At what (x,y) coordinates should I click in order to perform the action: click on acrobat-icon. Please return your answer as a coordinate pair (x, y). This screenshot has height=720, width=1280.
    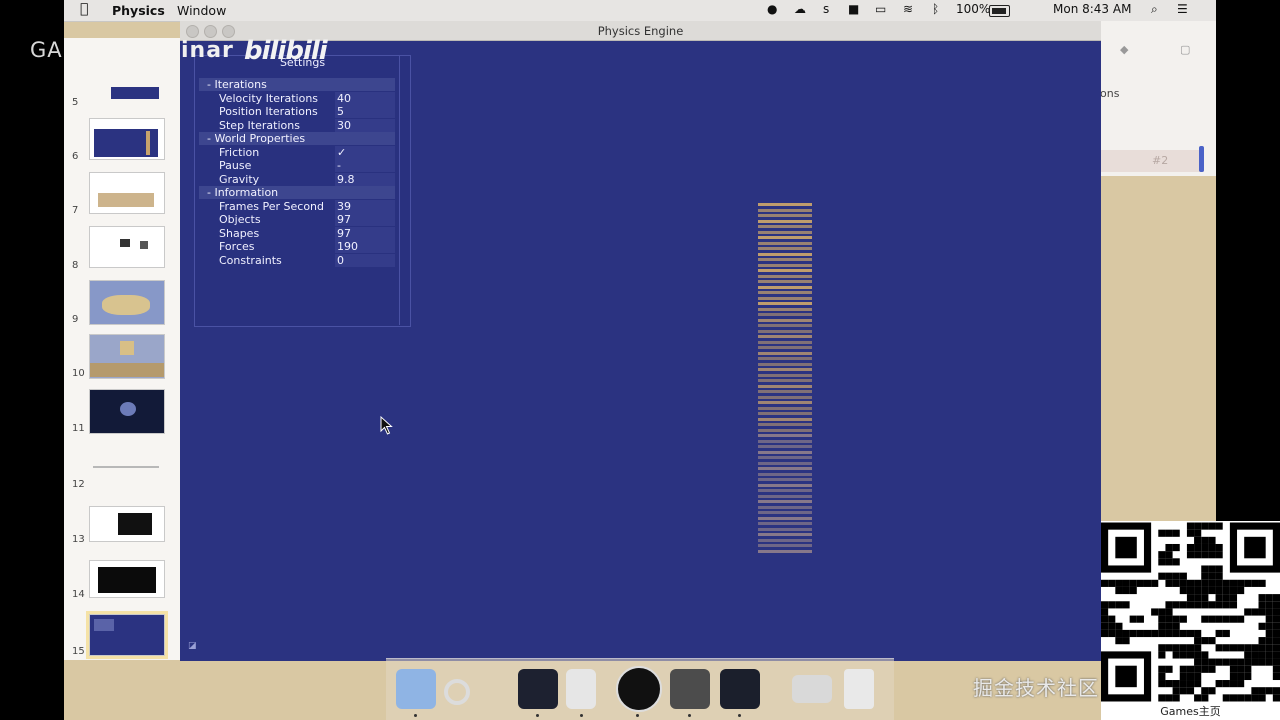
    Looking at the image, I should click on (690, 689).